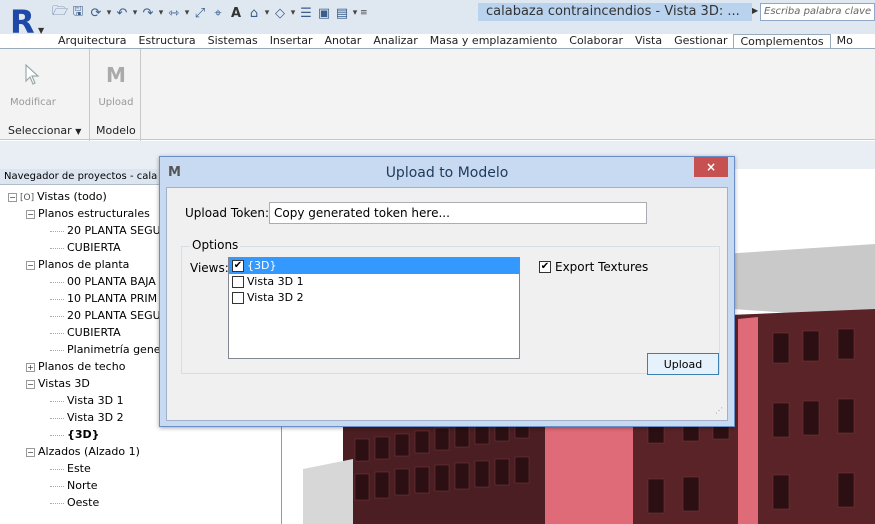 Image resolution: width=875 pixels, height=524 pixels. What do you see at coordinates (233, 41) in the screenshot?
I see `tab-sistemas: Sistemas` at bounding box center [233, 41].